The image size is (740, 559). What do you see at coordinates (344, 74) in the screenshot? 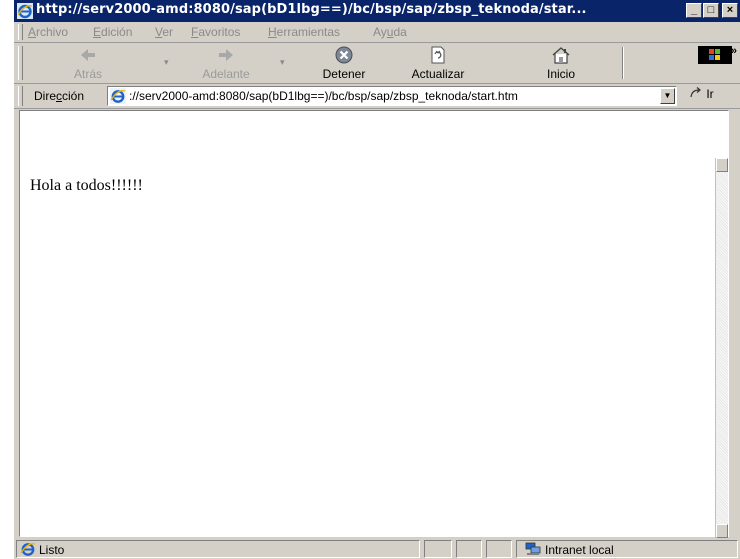
I see `stop-label: Detener` at bounding box center [344, 74].